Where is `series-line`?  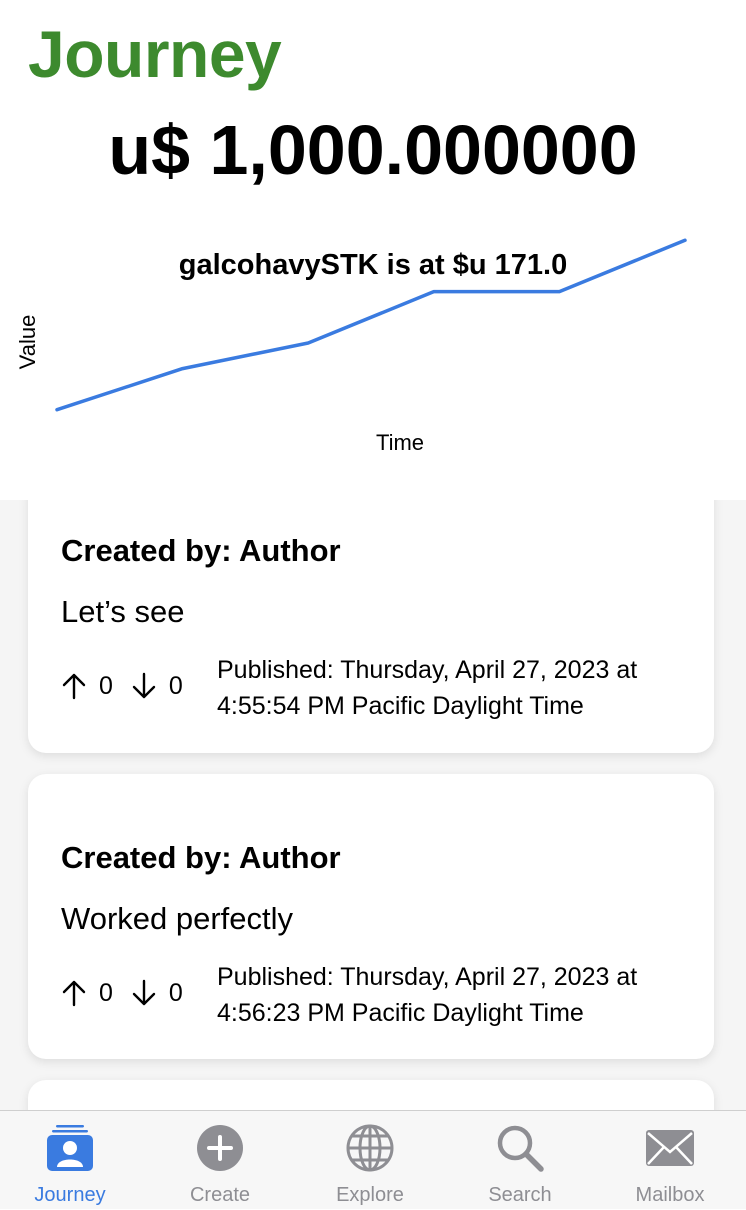 series-line is located at coordinates (371, 325).